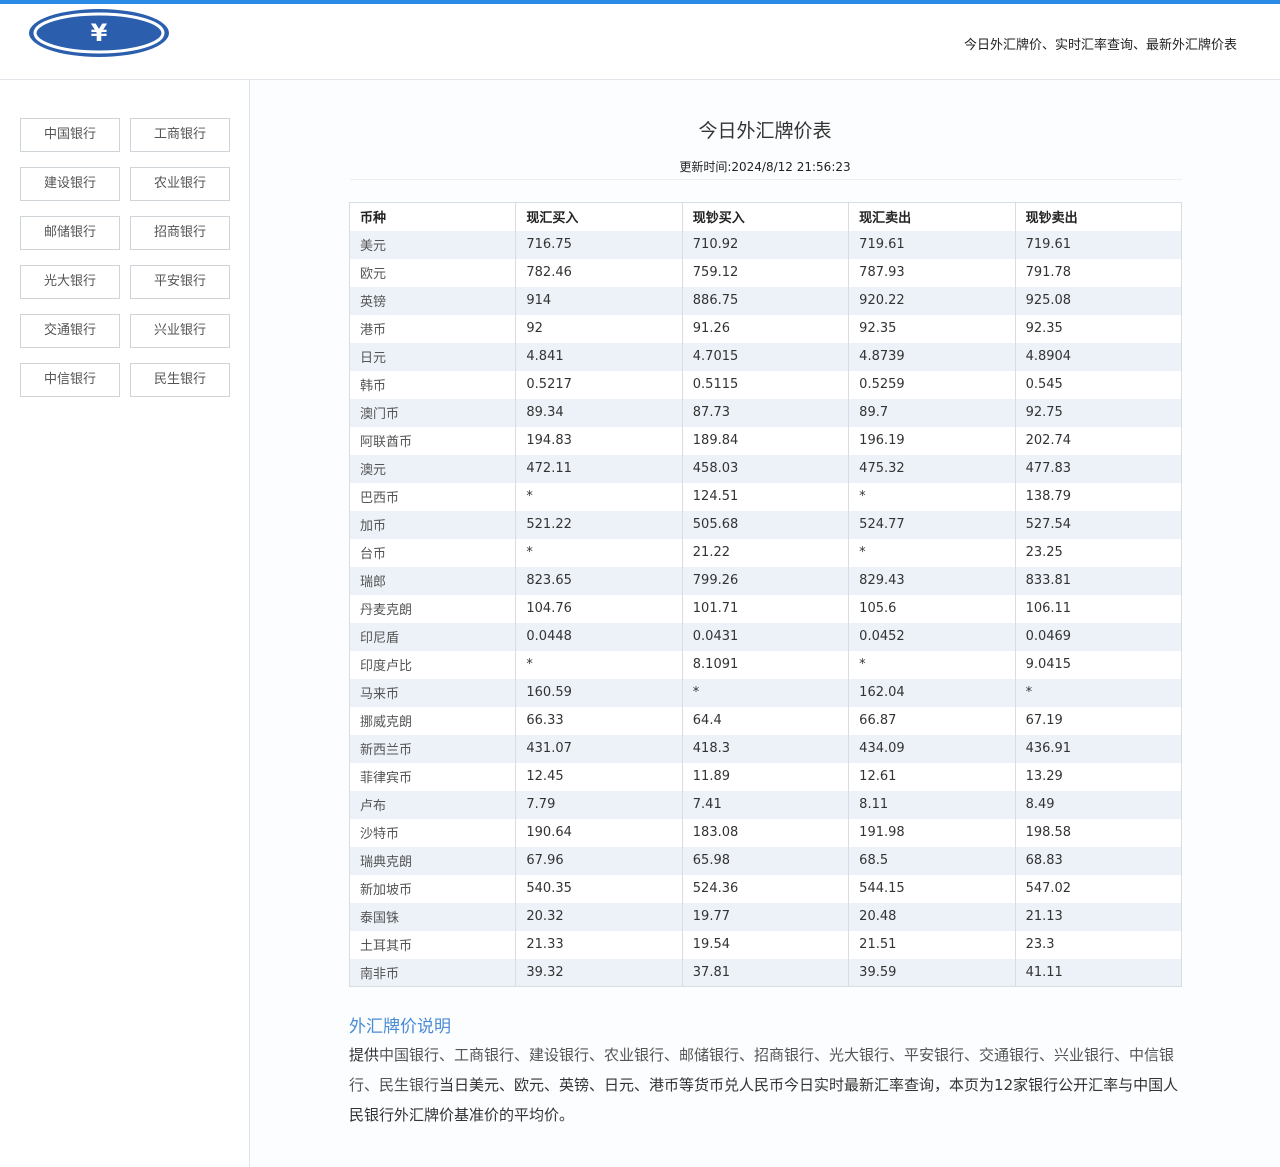  Describe the element at coordinates (180, 282) in the screenshot. I see `bank-button-pingan: 平安银行` at that location.